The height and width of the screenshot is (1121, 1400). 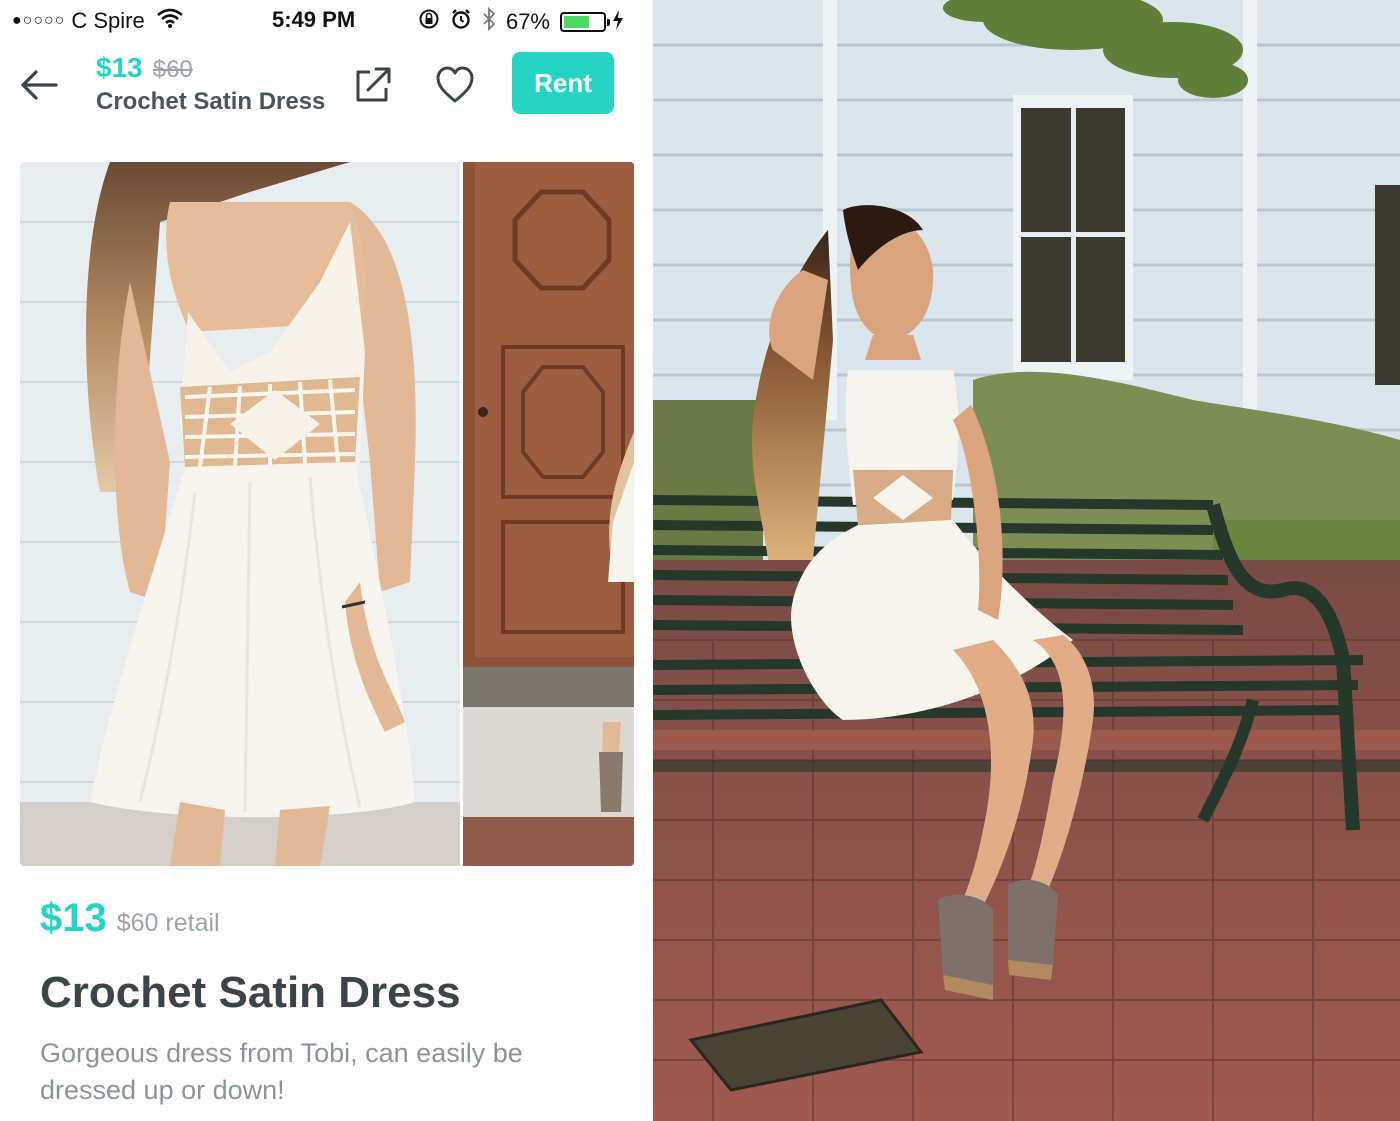 I want to click on rent-button: Rent, so click(x=563, y=83).